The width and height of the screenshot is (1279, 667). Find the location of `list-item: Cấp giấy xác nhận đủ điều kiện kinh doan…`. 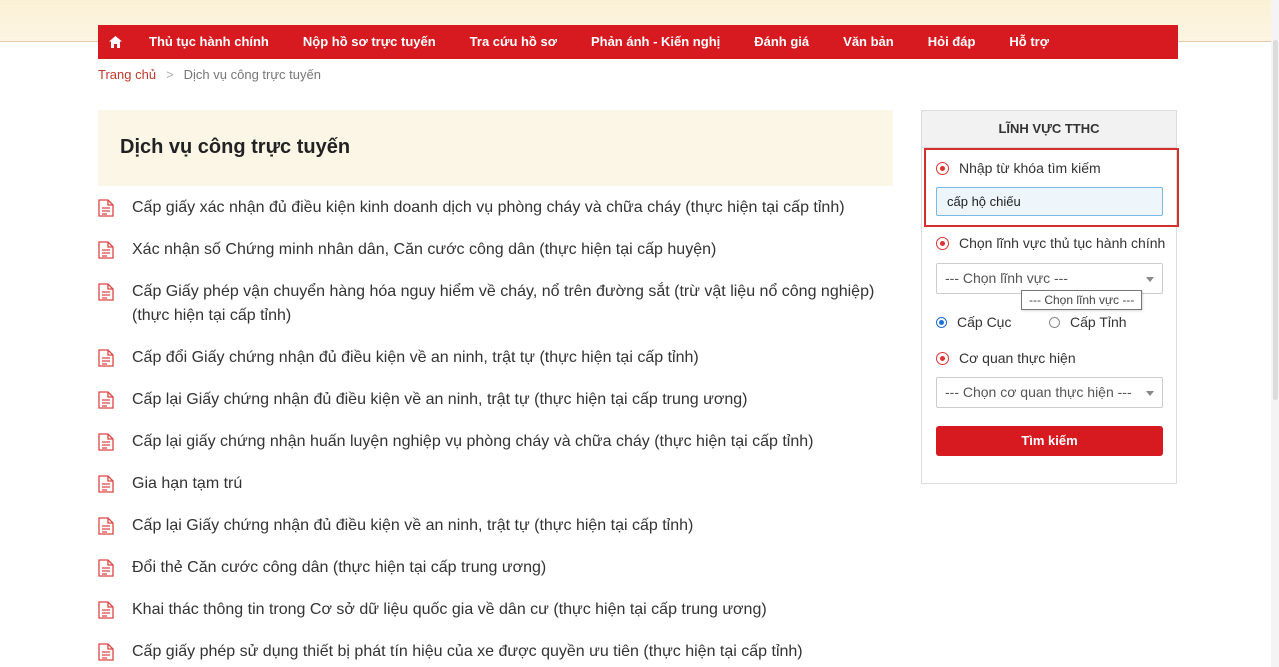

list-item: Cấp giấy xác nhận đủ điều kiện kinh doan… is located at coordinates (498, 208).